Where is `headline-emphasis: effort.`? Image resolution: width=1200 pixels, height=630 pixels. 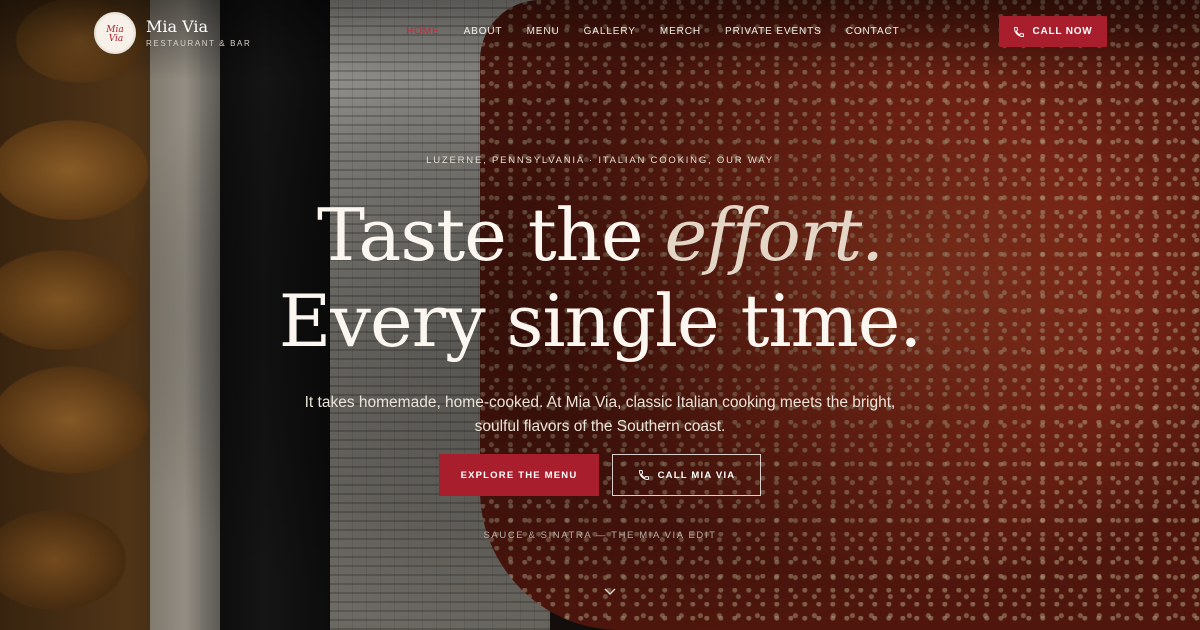
headline-emphasis: effort. is located at coordinates (774, 235).